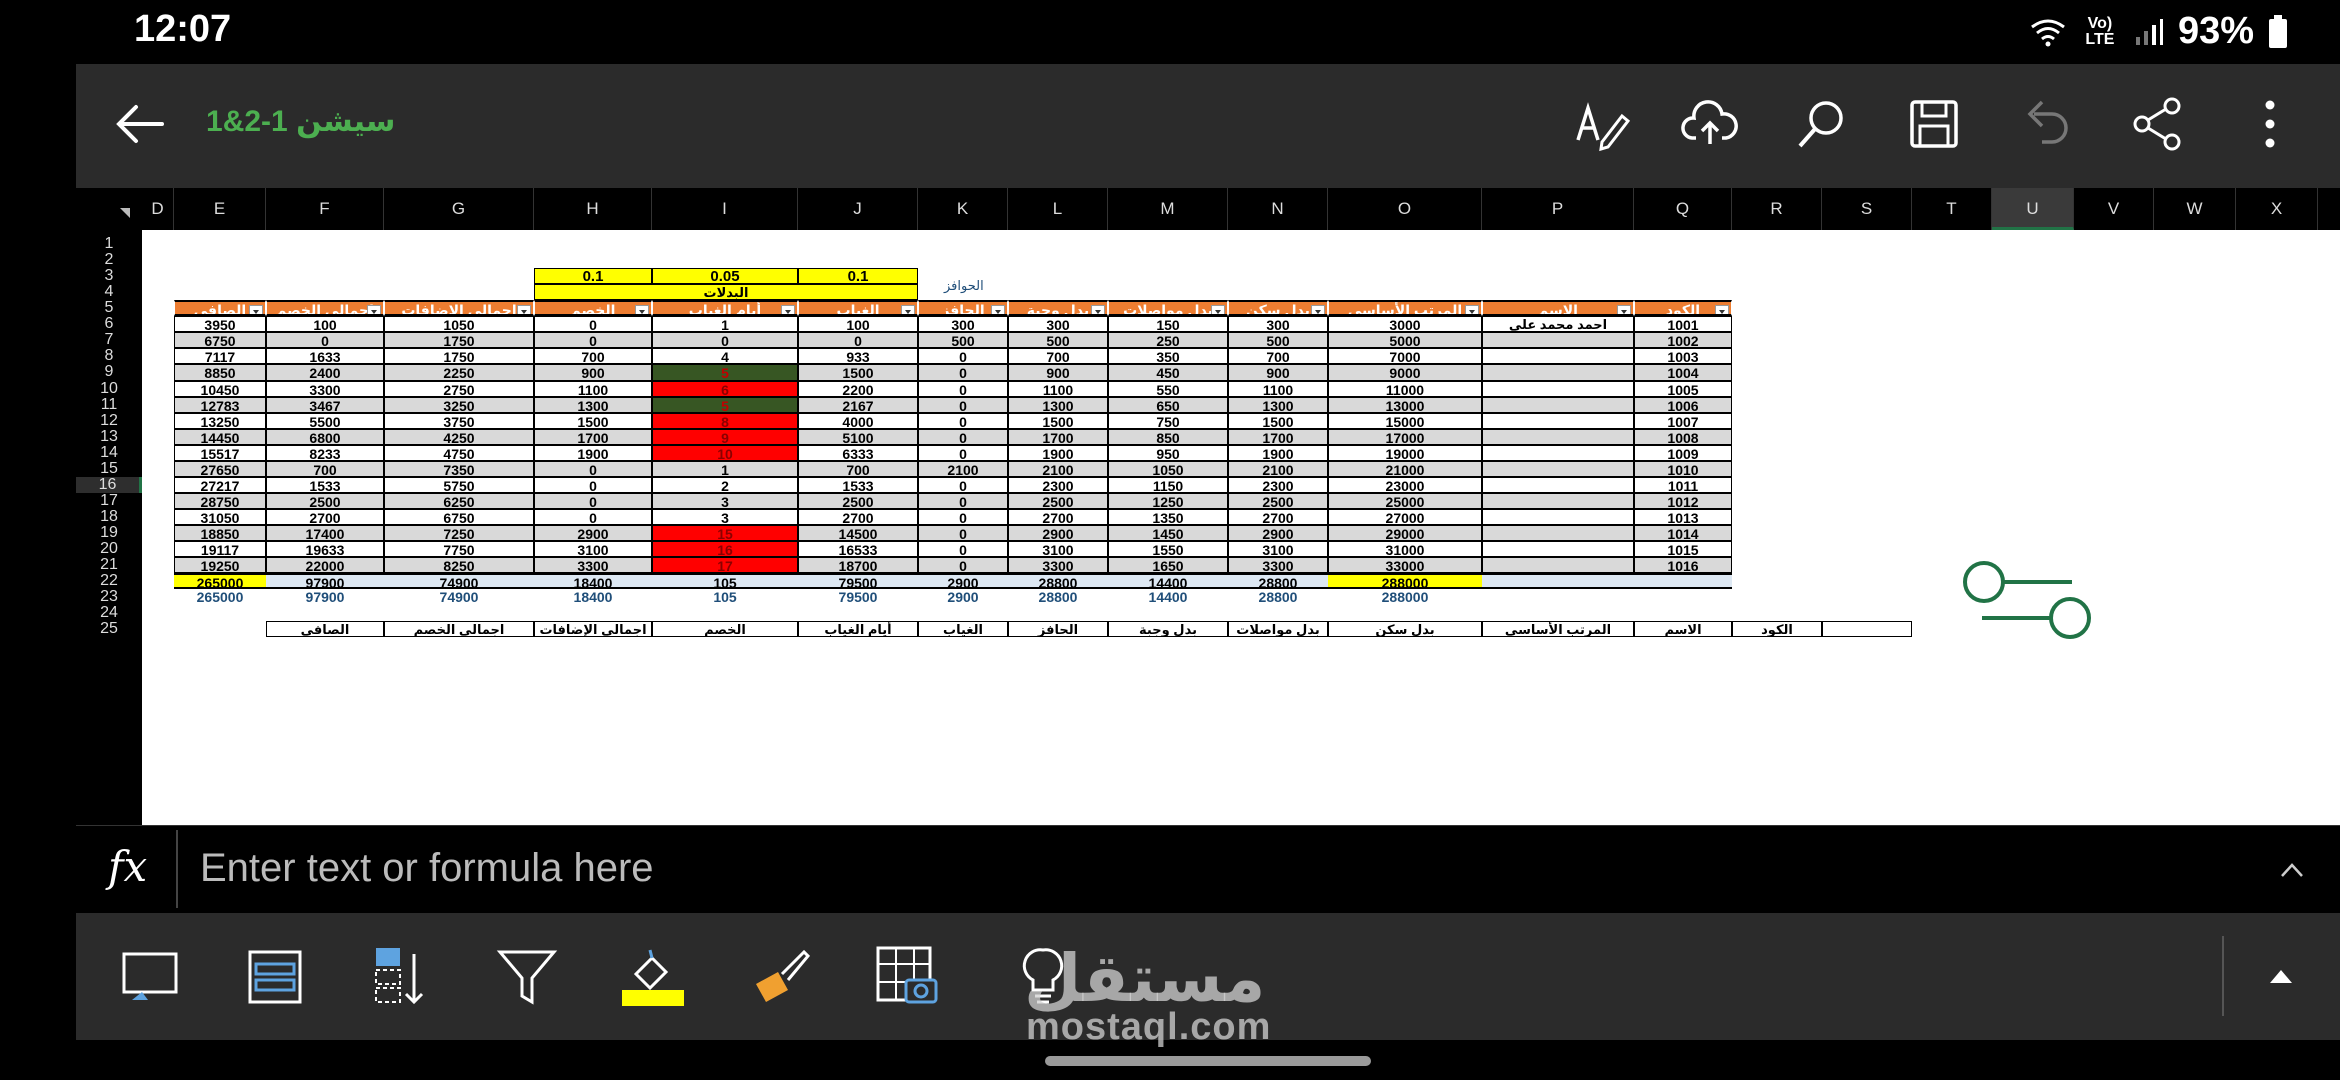  What do you see at coordinates (109, 517) in the screenshot?
I see `row-header-18: 18` at bounding box center [109, 517].